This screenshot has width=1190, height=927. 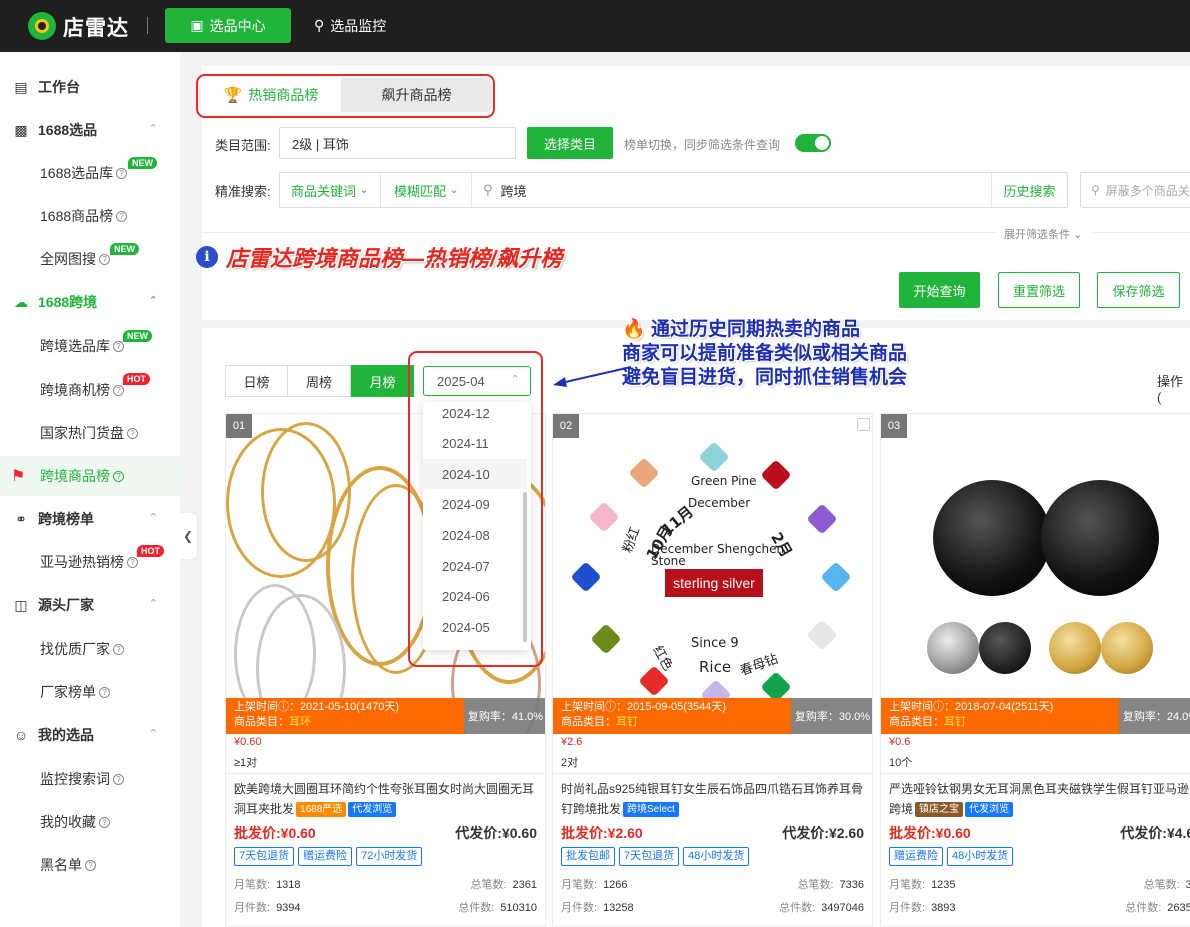 What do you see at coordinates (426, 190) in the screenshot?
I see `match-type-select: 模糊匹配 ⌄` at bounding box center [426, 190].